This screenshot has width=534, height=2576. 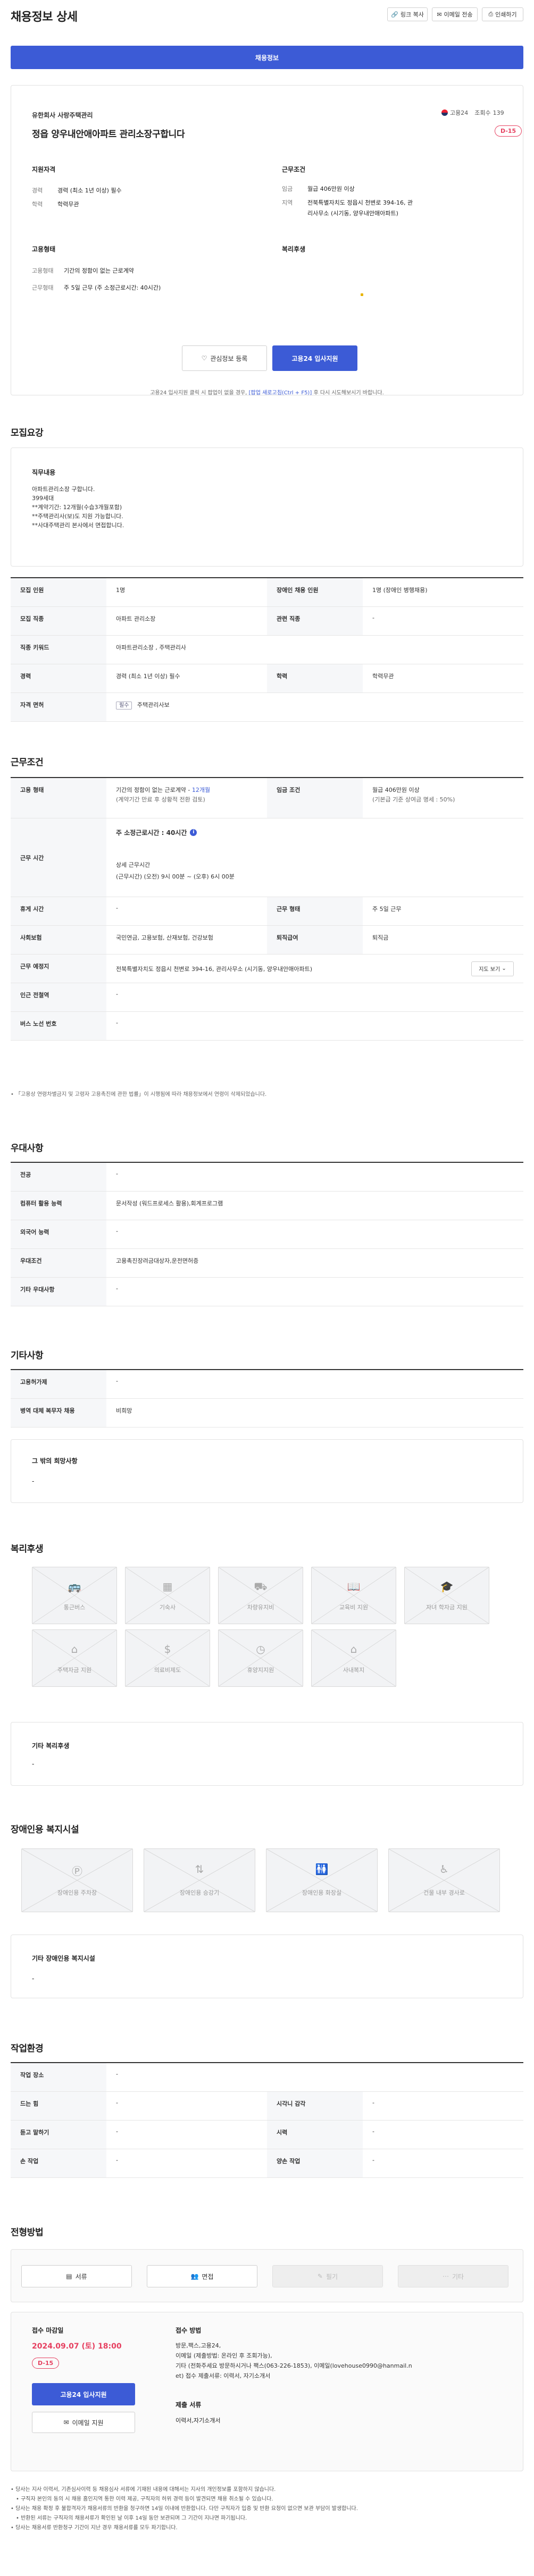 I want to click on docs-value: 이력서,자기소개서, so click(x=198, y=2421).